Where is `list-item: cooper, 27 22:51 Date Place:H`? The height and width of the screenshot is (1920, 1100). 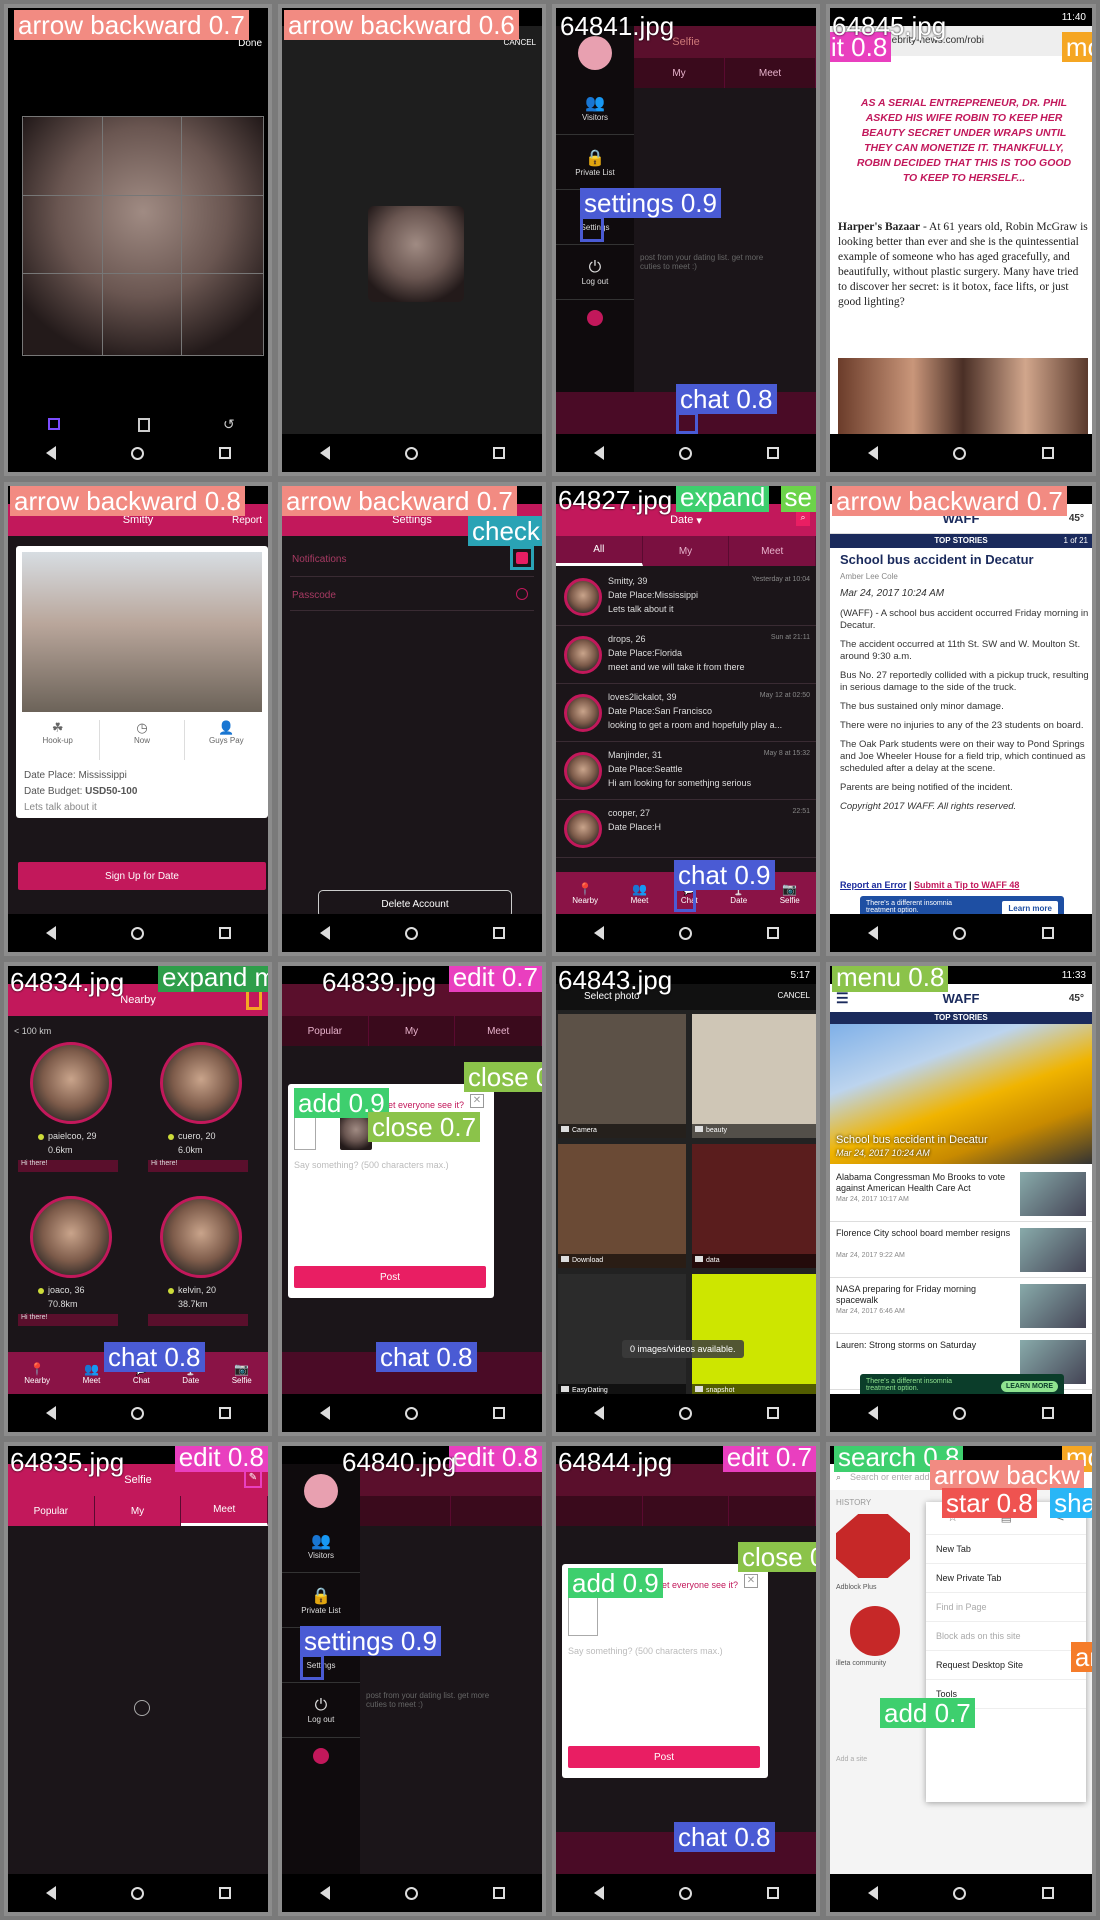 list-item: cooper, 27 22:51 Date Place:H is located at coordinates (686, 829).